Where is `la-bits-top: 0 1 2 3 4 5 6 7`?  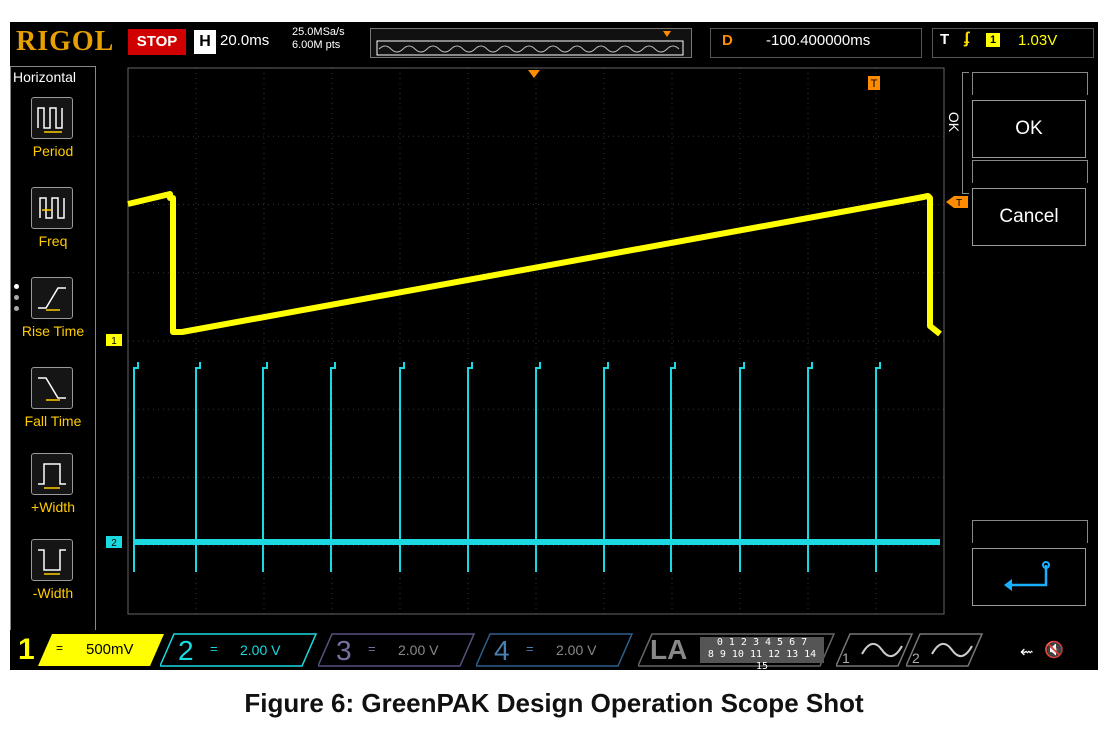
la-bits-top: 0 1 2 3 4 5 6 7 is located at coordinates (762, 642).